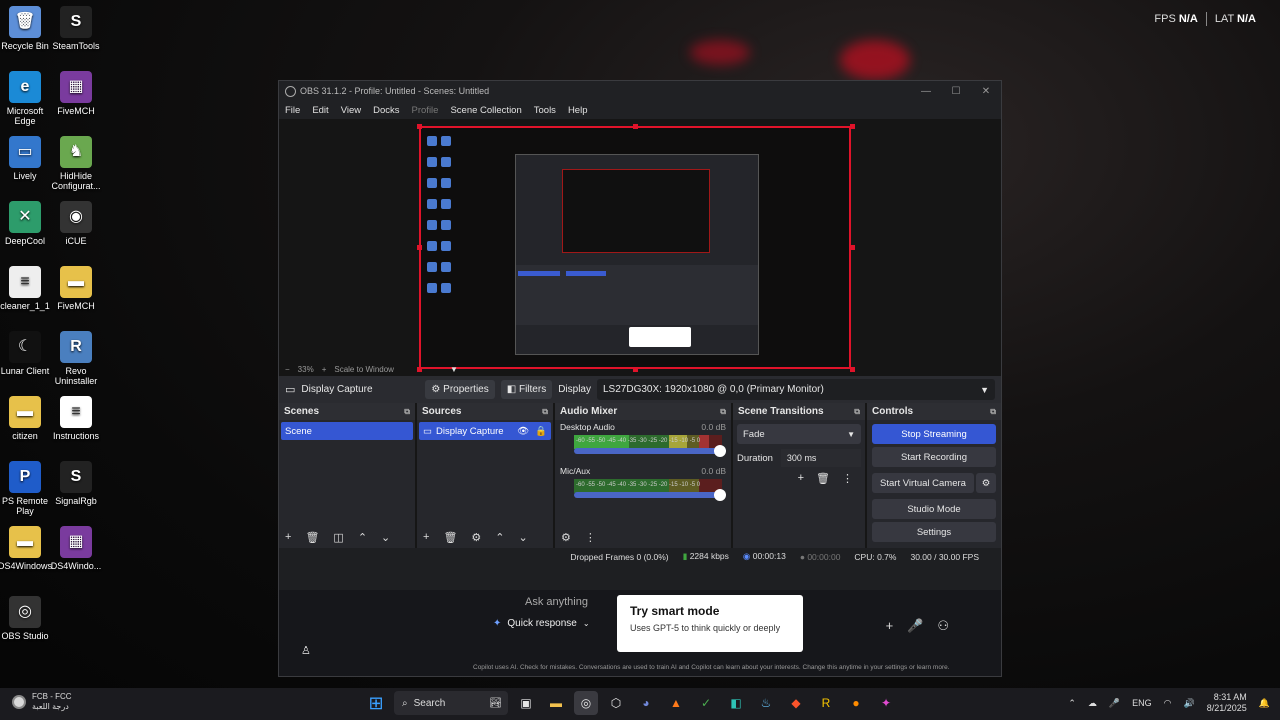 The height and width of the screenshot is (720, 1280). What do you see at coordinates (27, 618) in the screenshot?
I see `desktop-icon: ◎ OBS Studio` at bounding box center [27, 618].